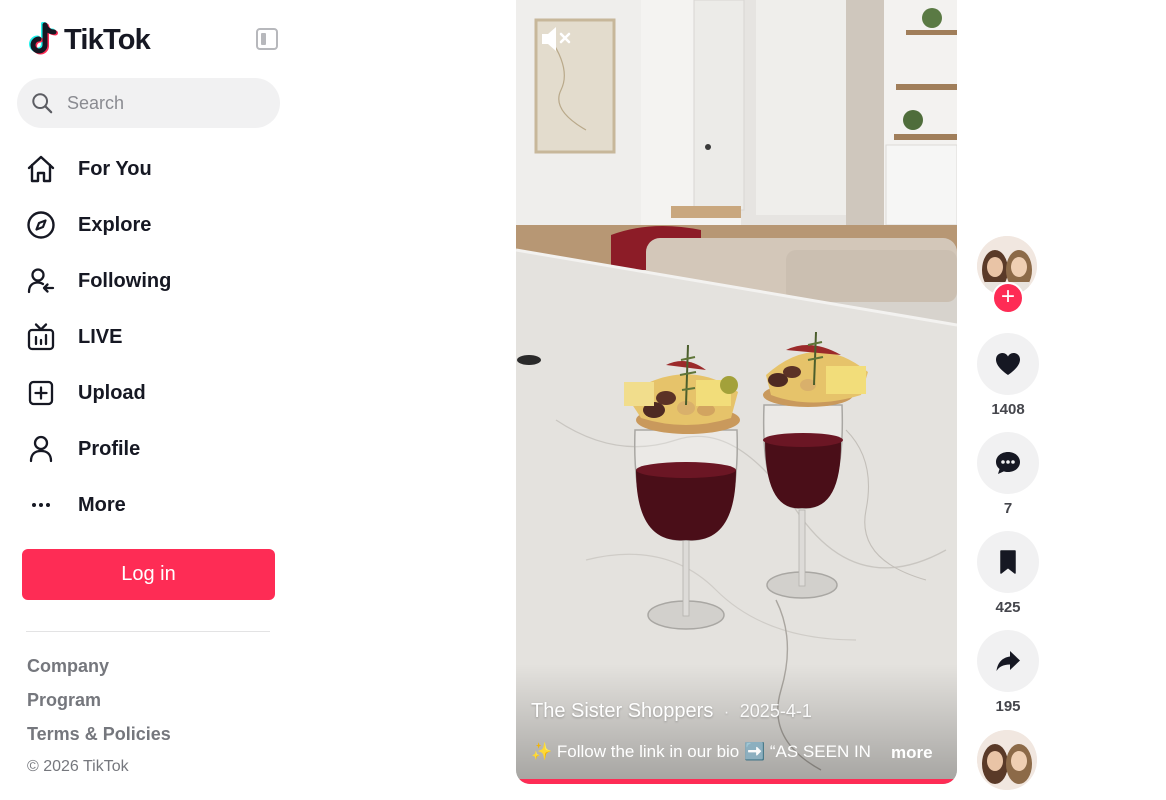 This screenshot has height=800, width=1166. I want to click on nav-label: Profile, so click(109, 448).